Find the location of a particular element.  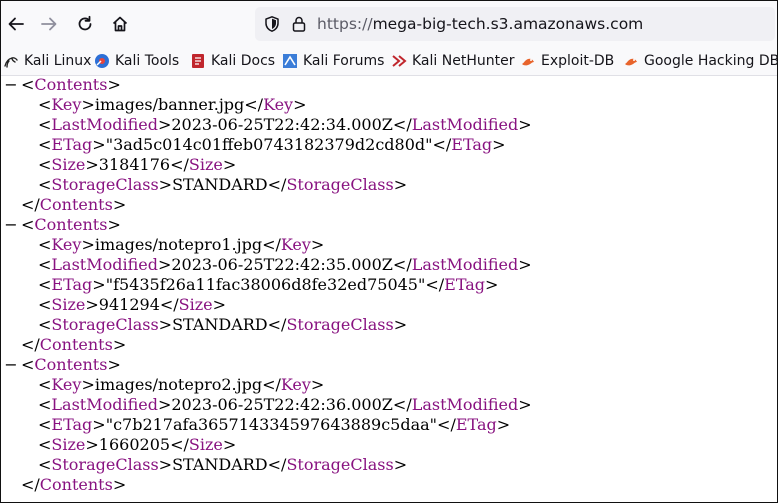

xml-value: "f5435f26a11fac38006d8fe32ed75045" is located at coordinates (265, 284).